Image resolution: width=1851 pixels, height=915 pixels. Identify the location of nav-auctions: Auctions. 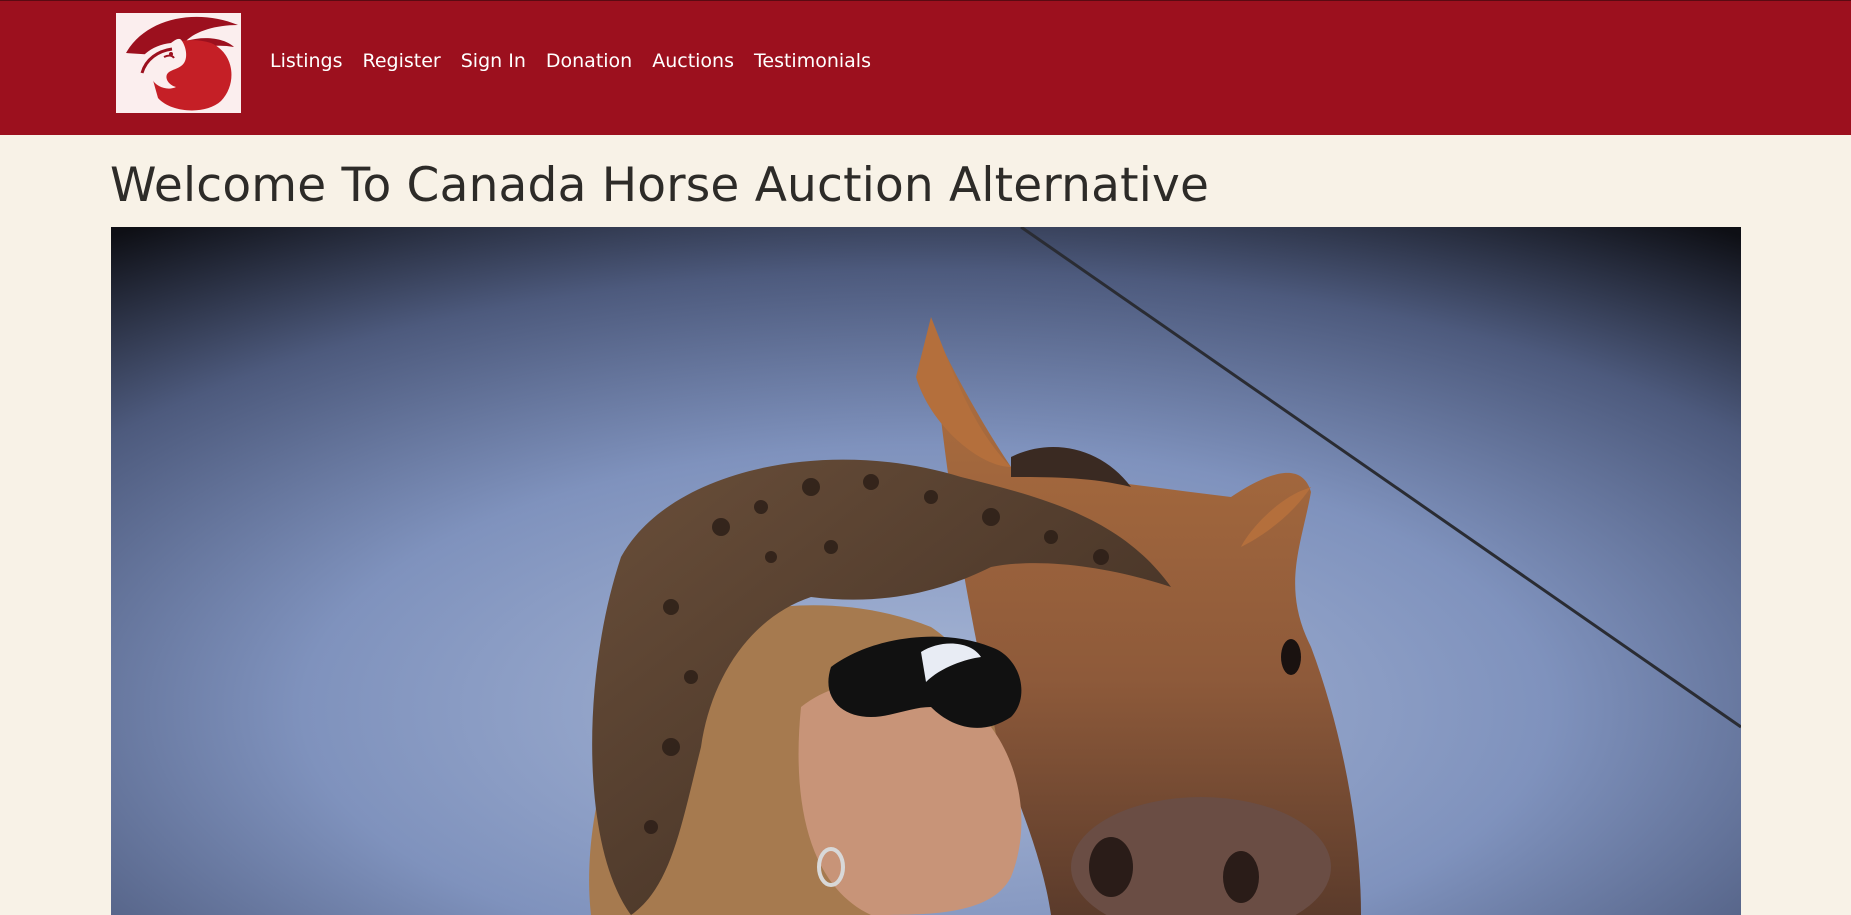
(693, 61).